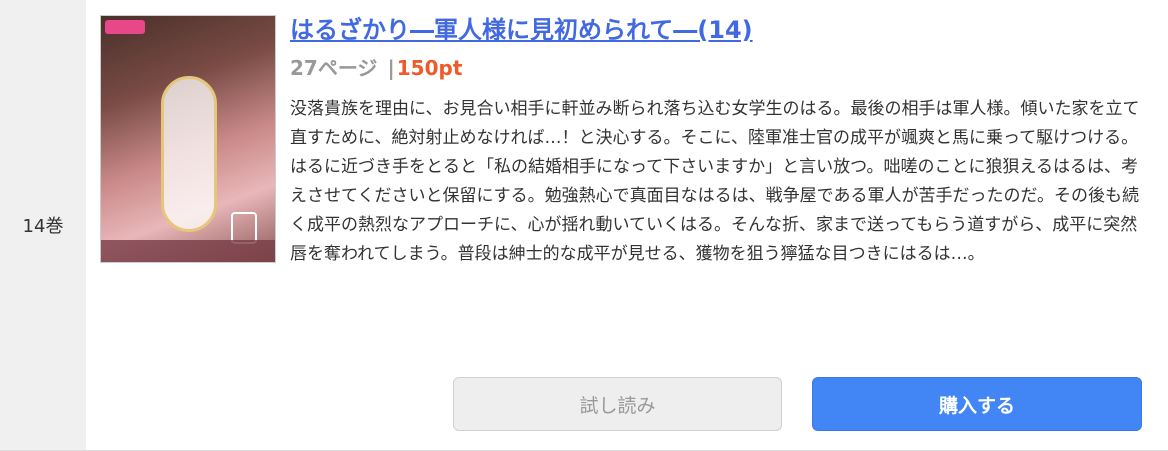 The height and width of the screenshot is (451, 1168). What do you see at coordinates (617, 404) in the screenshot?
I see `trial-read-button: 試し読み` at bounding box center [617, 404].